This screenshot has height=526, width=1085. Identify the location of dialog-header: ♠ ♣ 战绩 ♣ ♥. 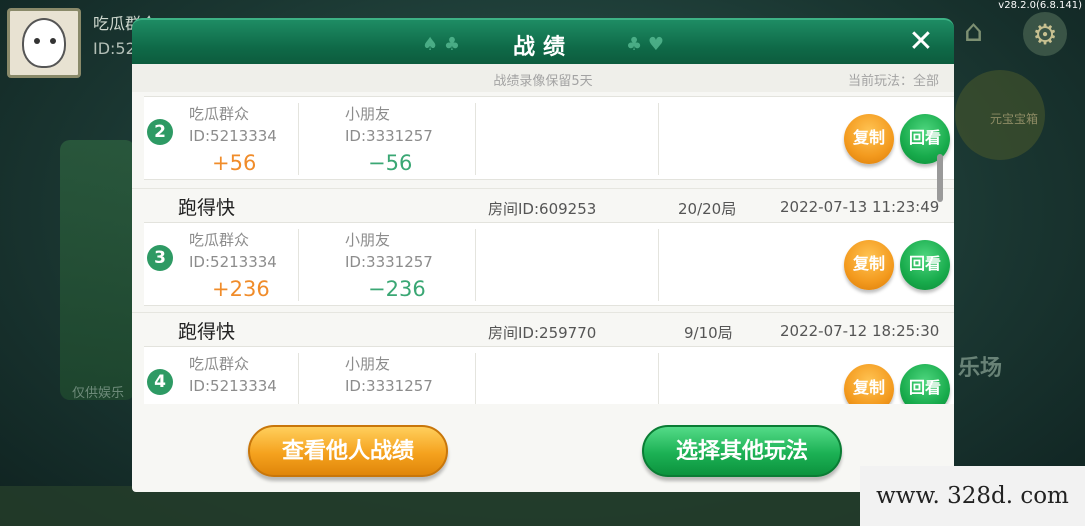
(543, 42).